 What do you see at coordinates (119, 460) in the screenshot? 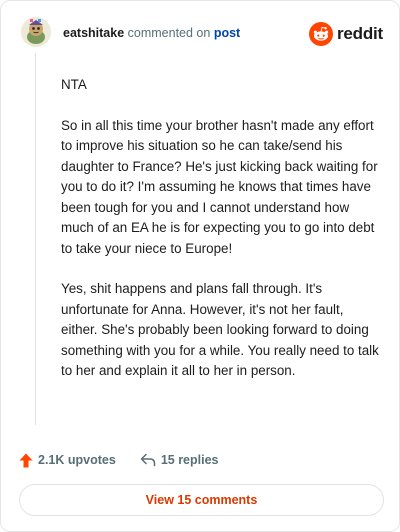
I see `comment-actions: 2.1K upvotes 15 replies` at bounding box center [119, 460].